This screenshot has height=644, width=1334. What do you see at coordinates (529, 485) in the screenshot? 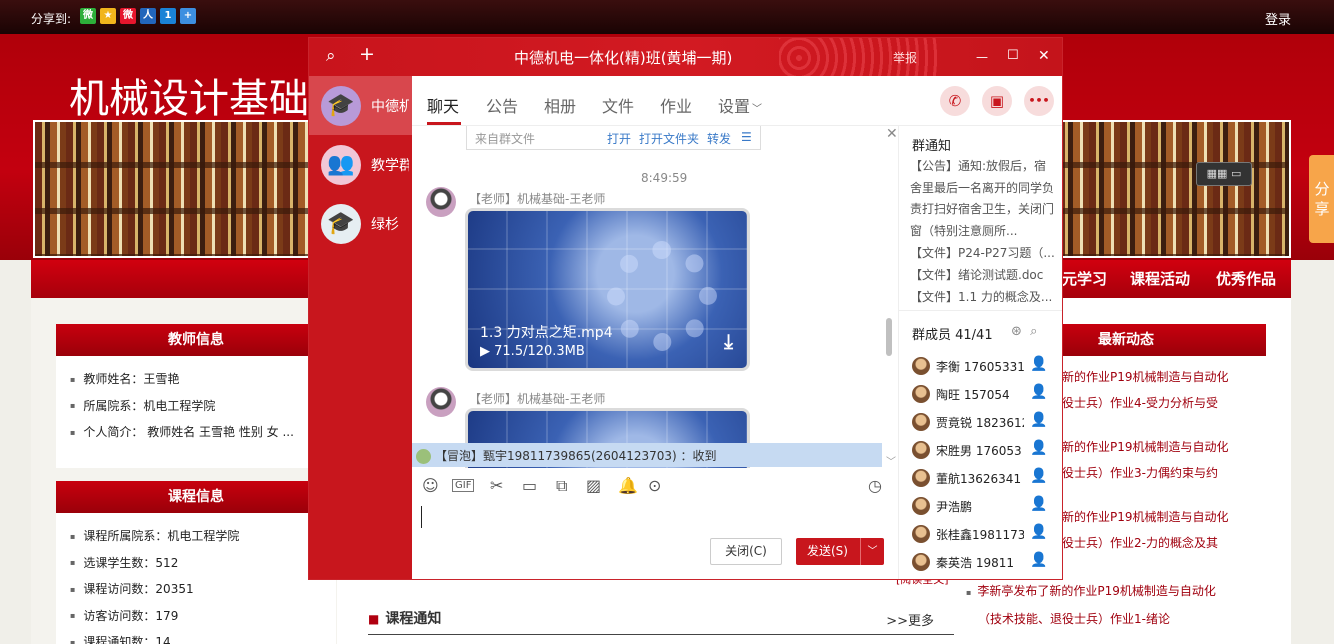
I see `folder-icon: ▭` at bounding box center [529, 485].